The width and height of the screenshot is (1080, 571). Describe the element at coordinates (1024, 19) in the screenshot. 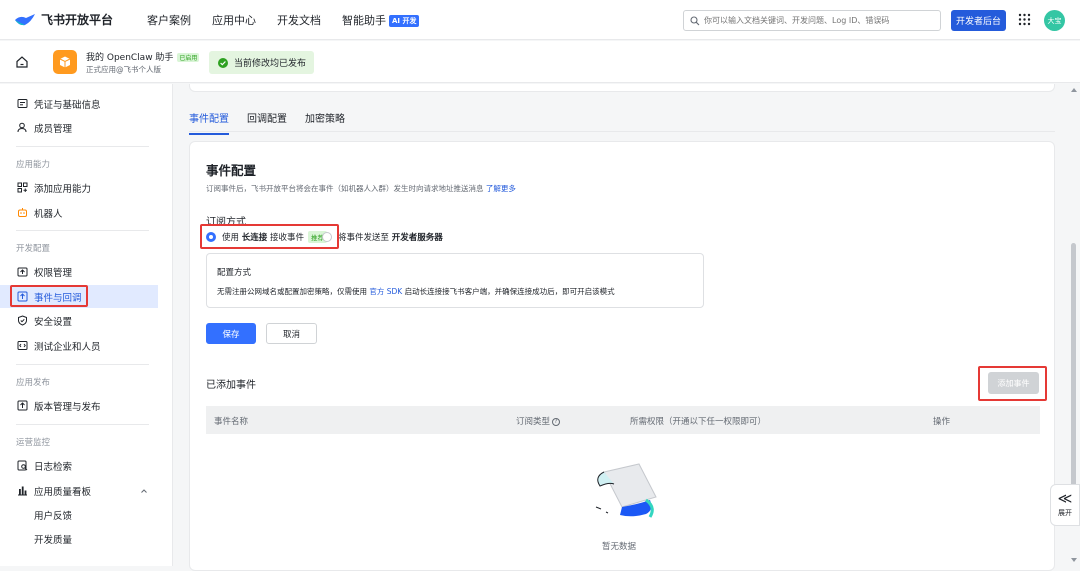

I see `app-grid-icon` at that location.